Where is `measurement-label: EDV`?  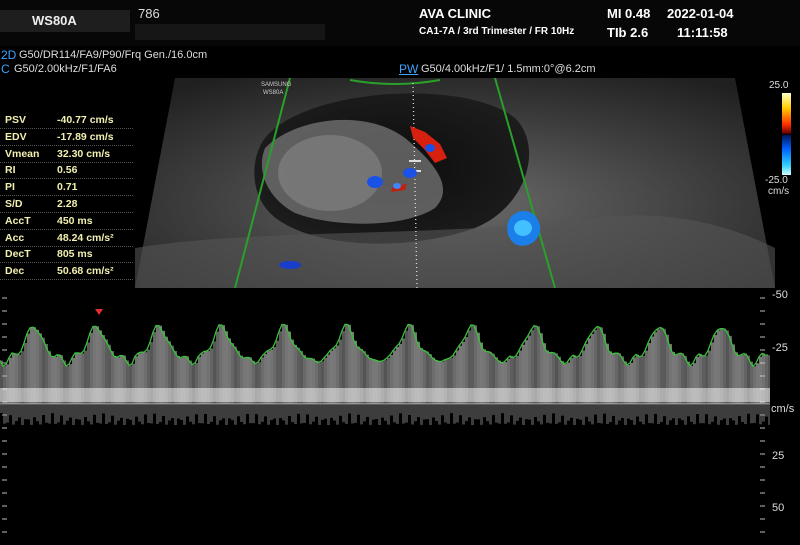
measurement-label: EDV is located at coordinates (16, 136).